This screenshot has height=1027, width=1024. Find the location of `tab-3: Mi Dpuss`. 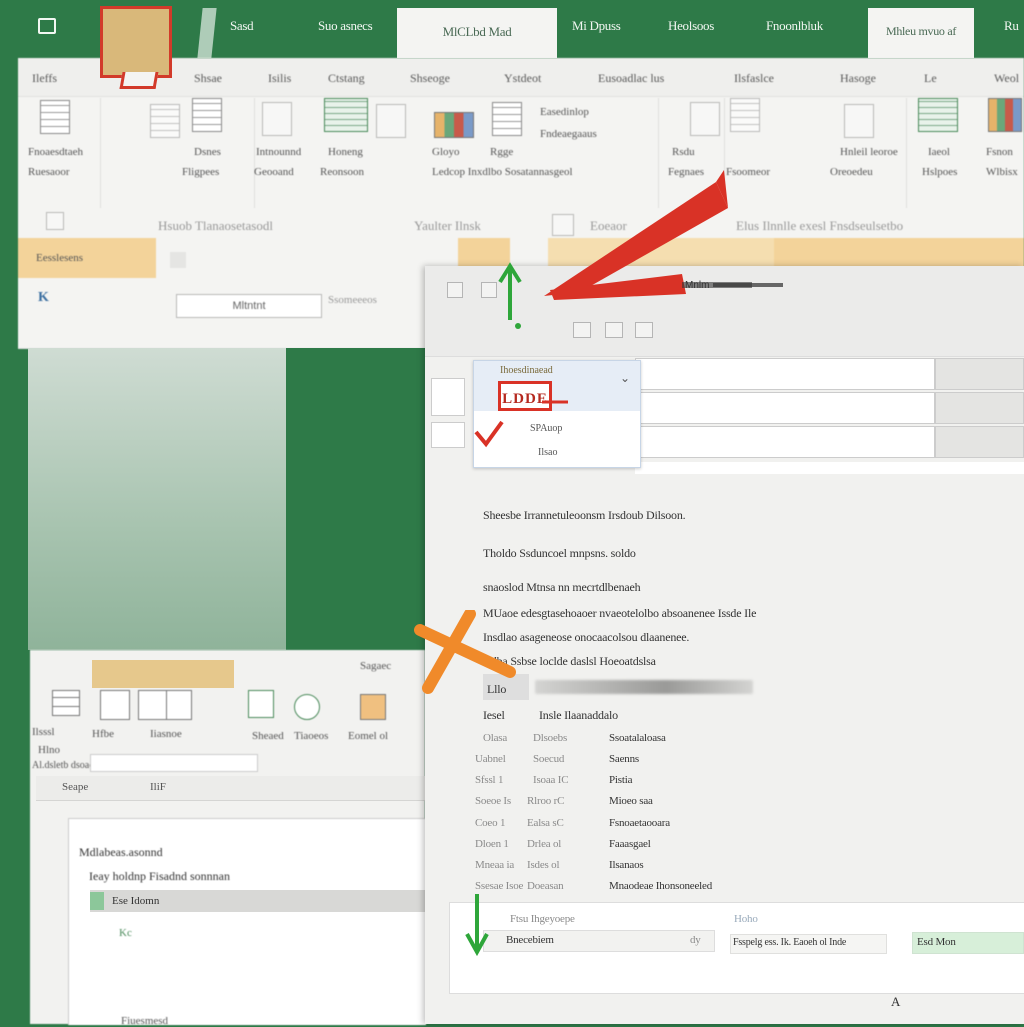

tab-3: Mi Dpuss is located at coordinates (596, 31).